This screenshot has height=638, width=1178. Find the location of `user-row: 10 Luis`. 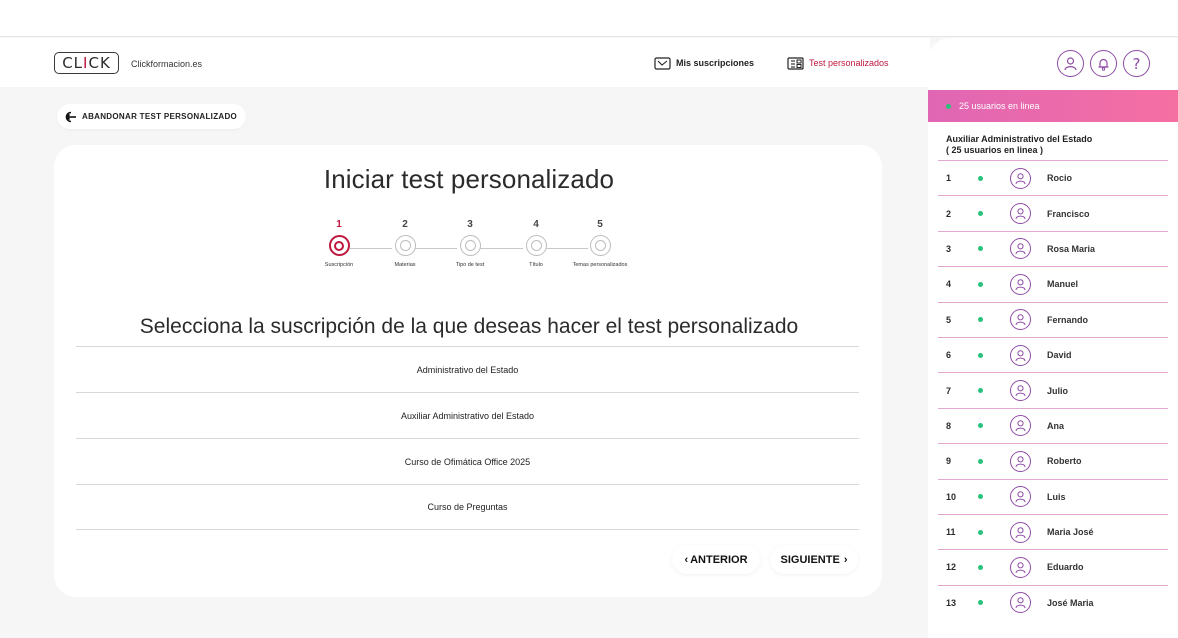

user-row: 10 Luis is located at coordinates (1053, 496).